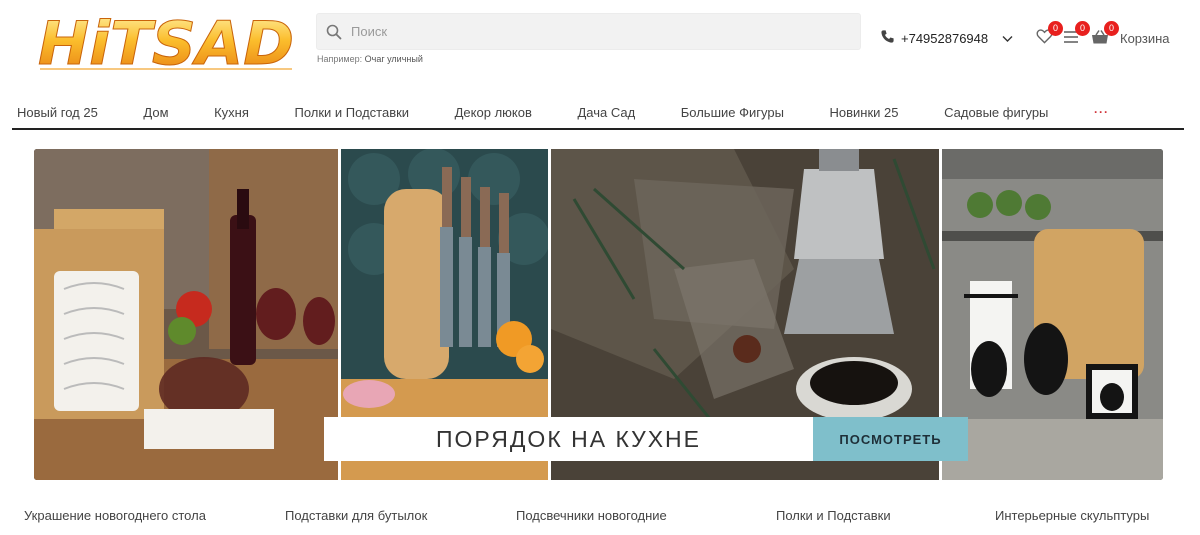  Describe the element at coordinates (996, 112) in the screenshot. I see `nav-item-garden-figures: Садовые фигуры` at that location.